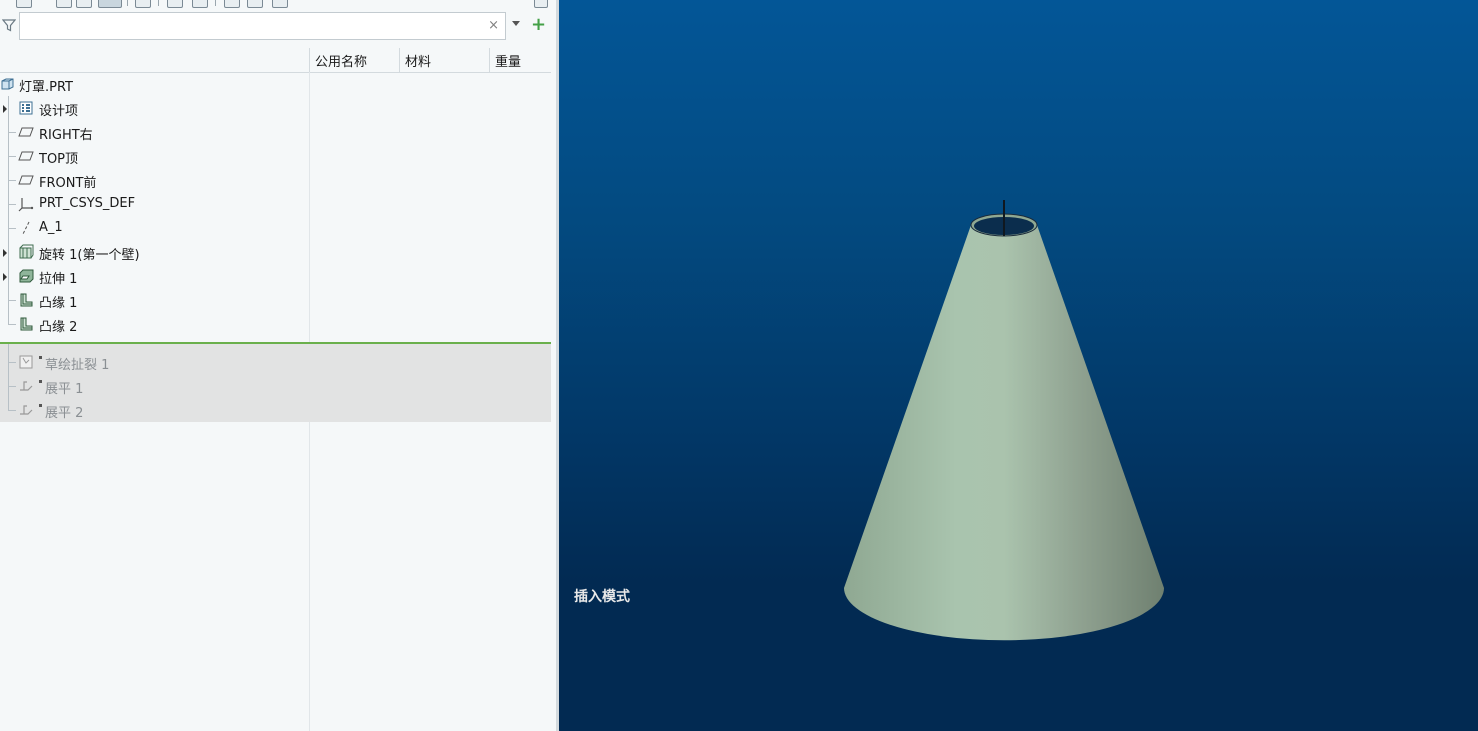  What do you see at coordinates (275, 180) in the screenshot?
I see `tree-item-front-plane: FRONT前` at bounding box center [275, 180].